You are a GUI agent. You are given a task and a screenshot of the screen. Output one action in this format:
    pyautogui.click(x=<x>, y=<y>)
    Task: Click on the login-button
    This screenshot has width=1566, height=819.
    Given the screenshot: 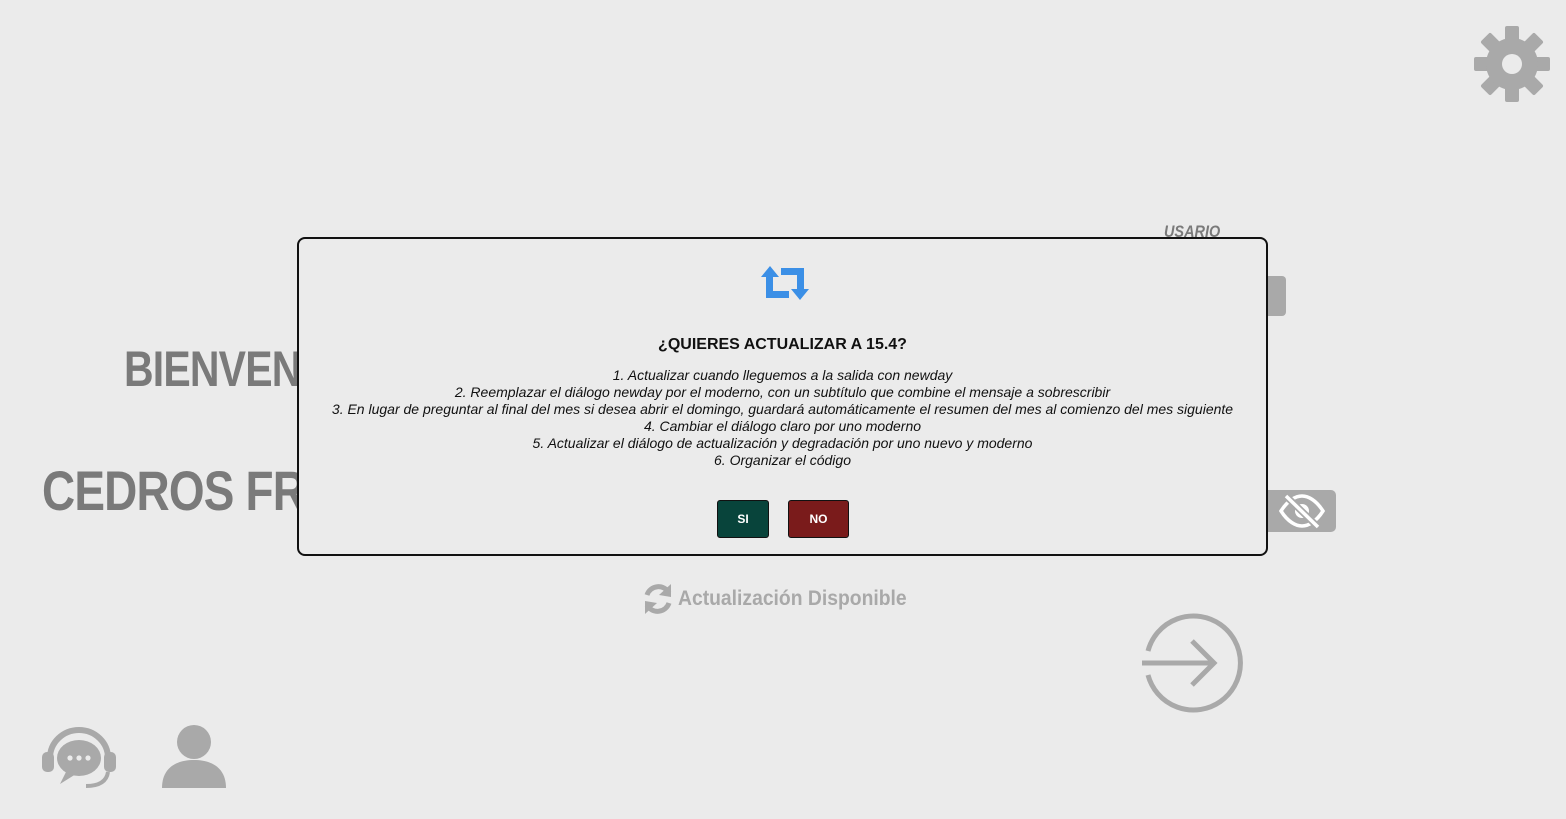 What is the action you would take?
    pyautogui.click(x=1192, y=663)
    